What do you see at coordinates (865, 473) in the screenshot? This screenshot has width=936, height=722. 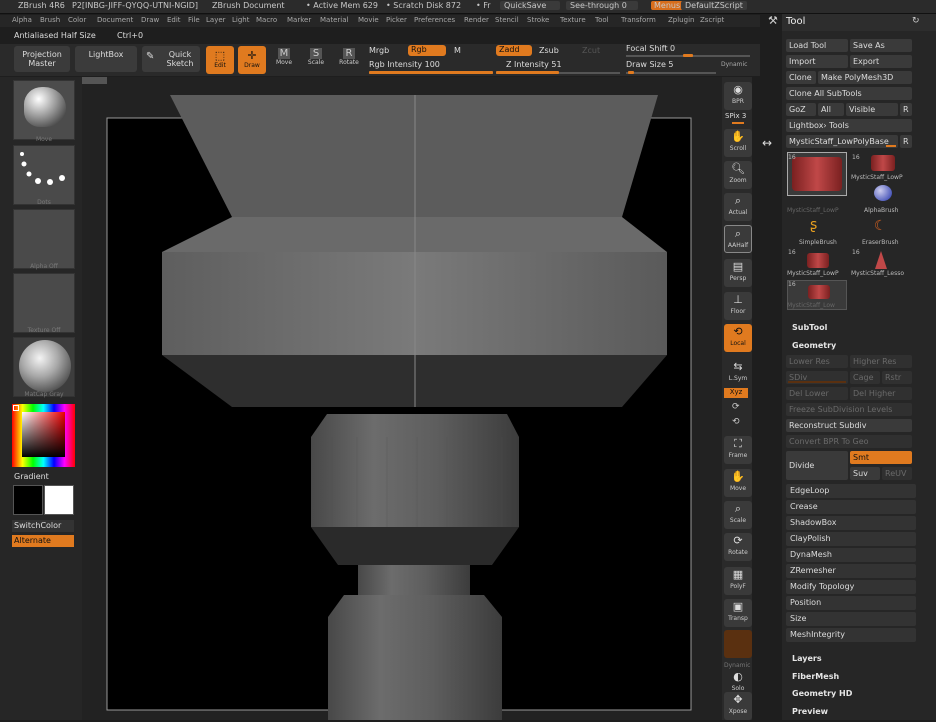 I see `suv-toggle: Suv` at bounding box center [865, 473].